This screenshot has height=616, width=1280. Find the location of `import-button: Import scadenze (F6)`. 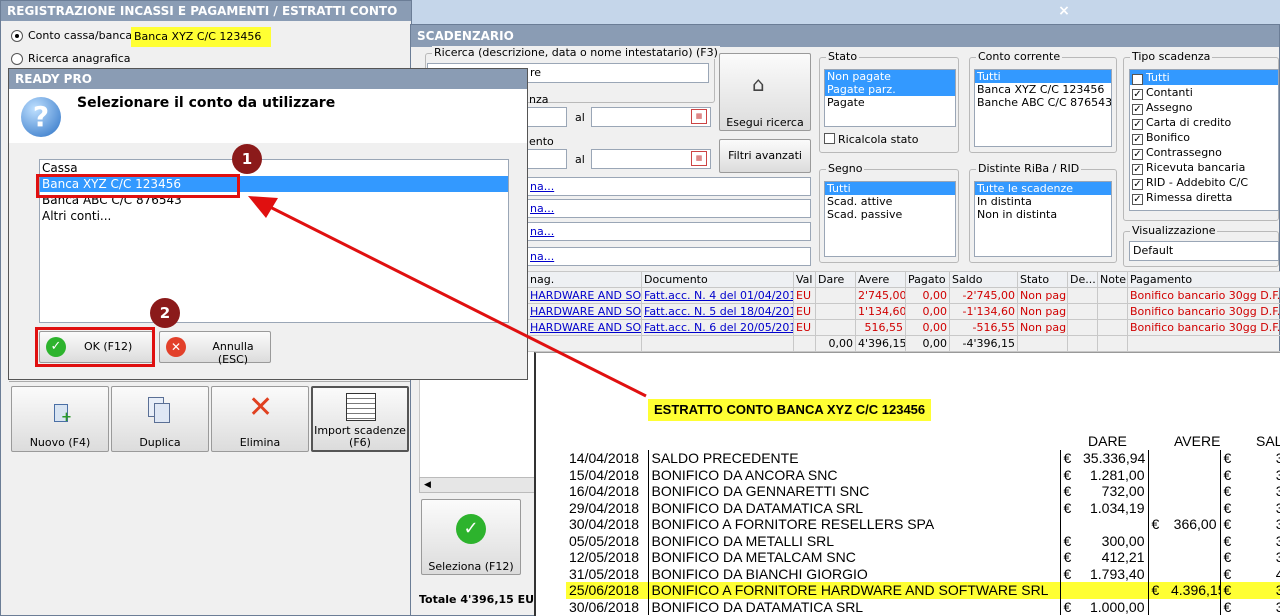

import-button: Import scadenze (F6) is located at coordinates (360, 419).